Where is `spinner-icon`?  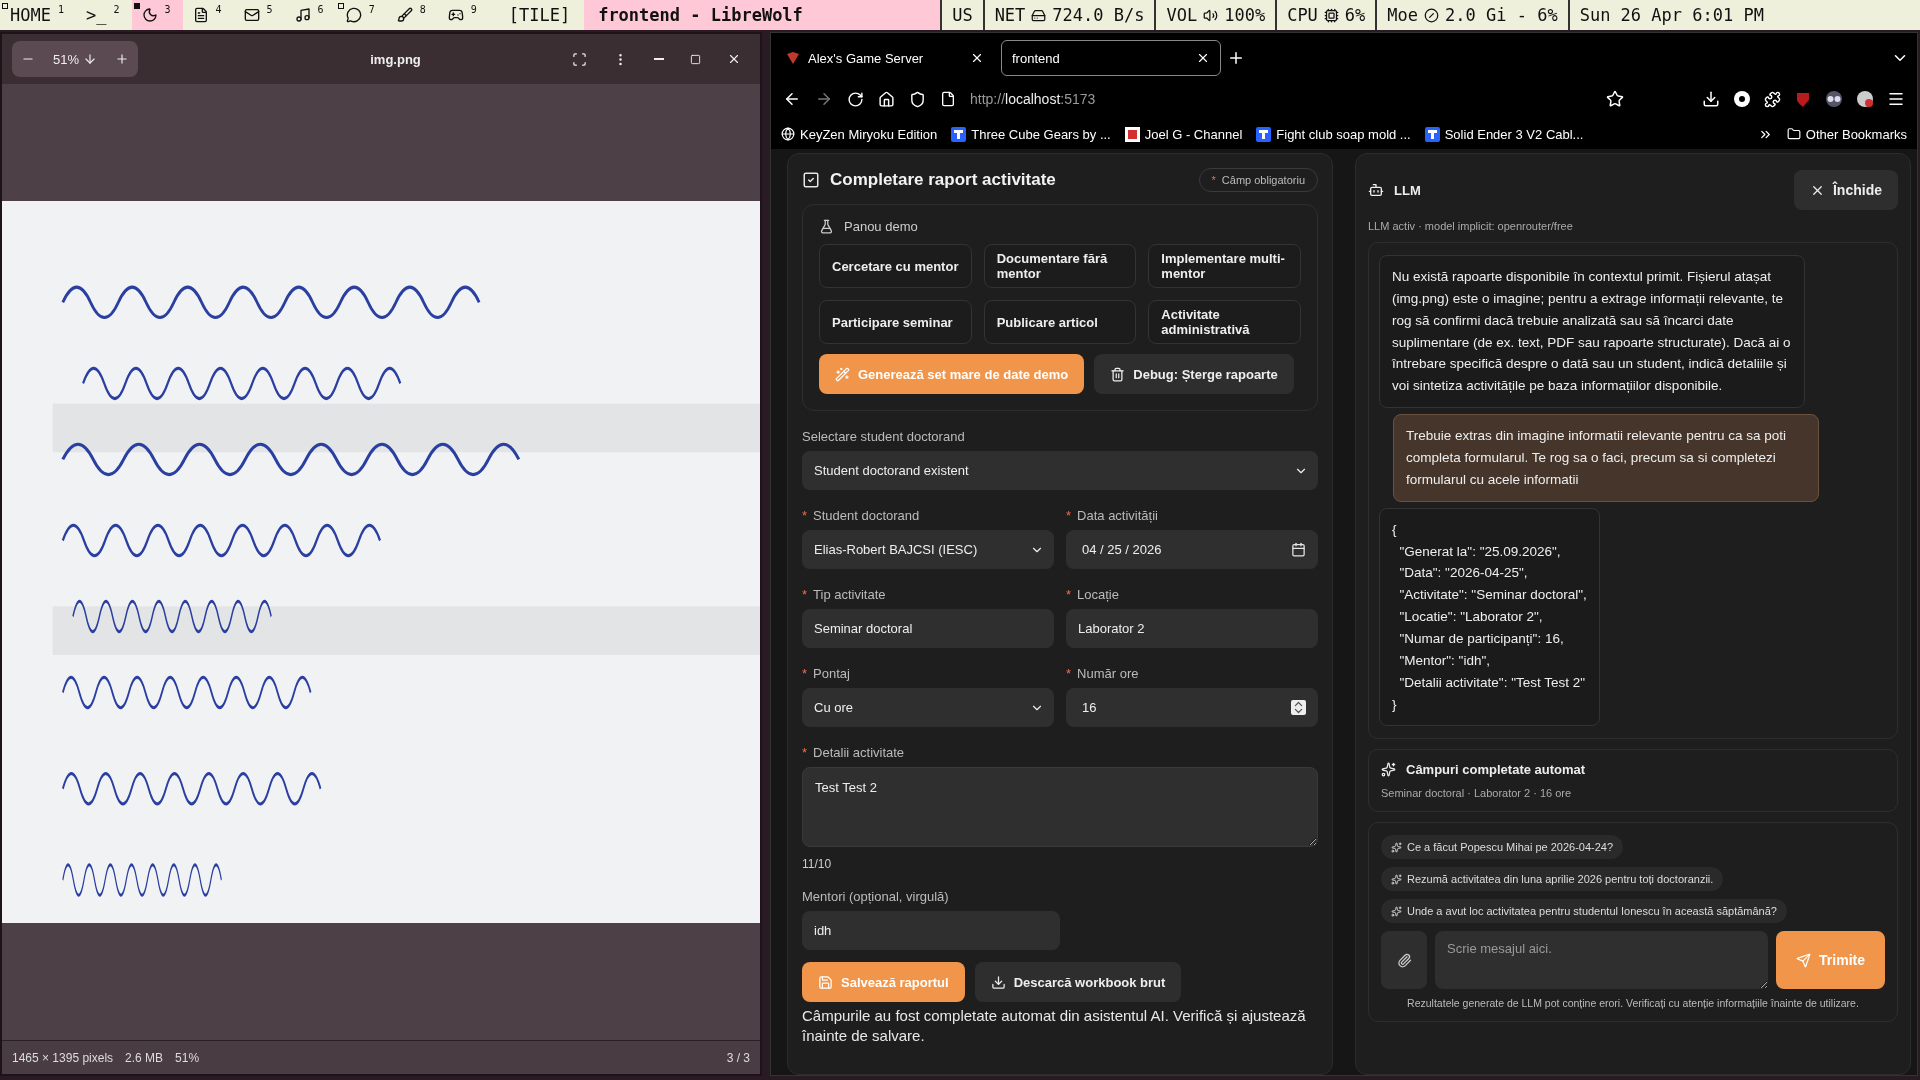
spinner-icon is located at coordinates (1298, 707).